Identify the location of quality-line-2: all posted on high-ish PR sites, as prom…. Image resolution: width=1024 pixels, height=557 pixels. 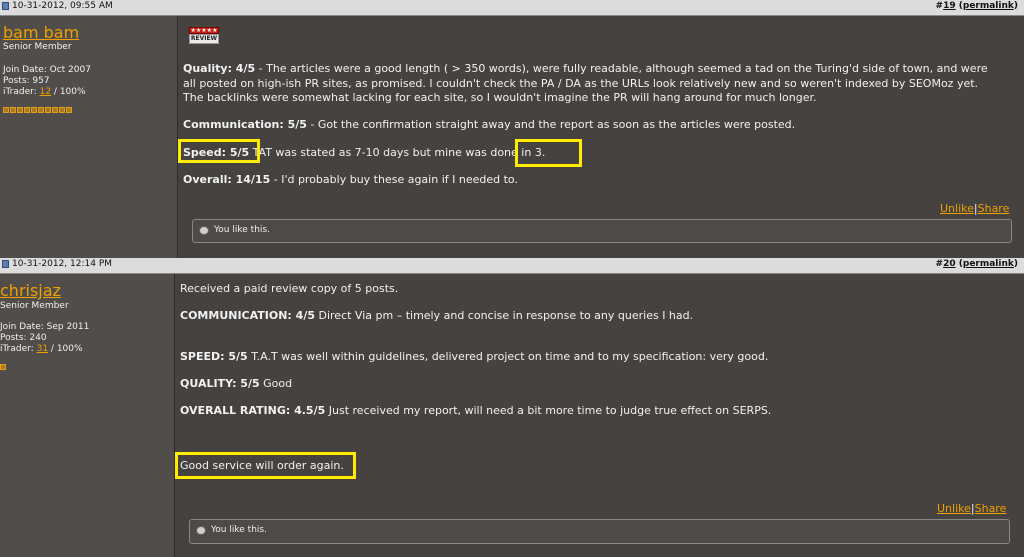
(581, 83).